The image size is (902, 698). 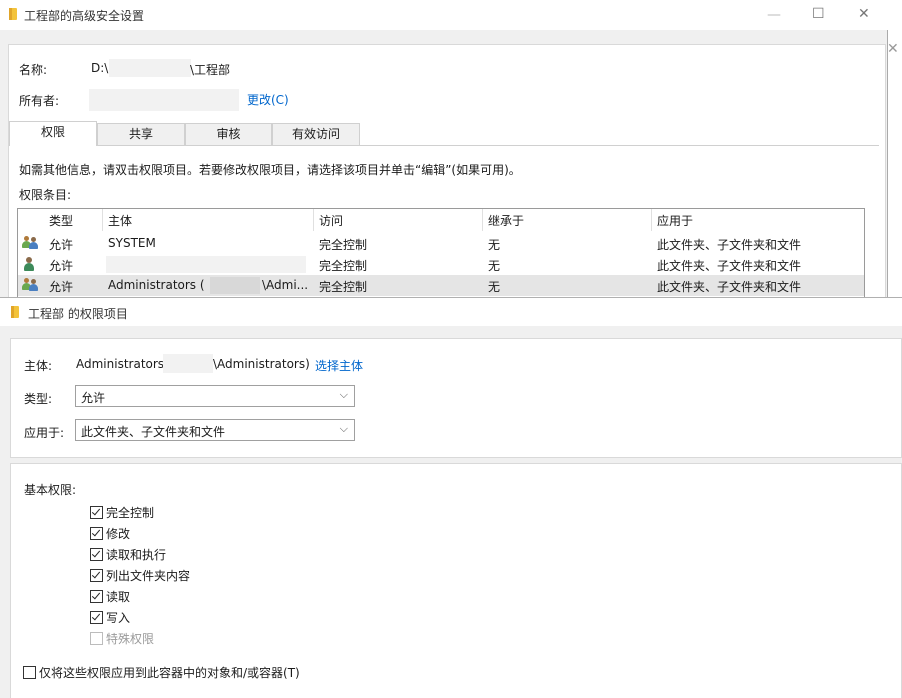 What do you see at coordinates (29, 672) in the screenshot?
I see `apply-only-checkbox` at bounding box center [29, 672].